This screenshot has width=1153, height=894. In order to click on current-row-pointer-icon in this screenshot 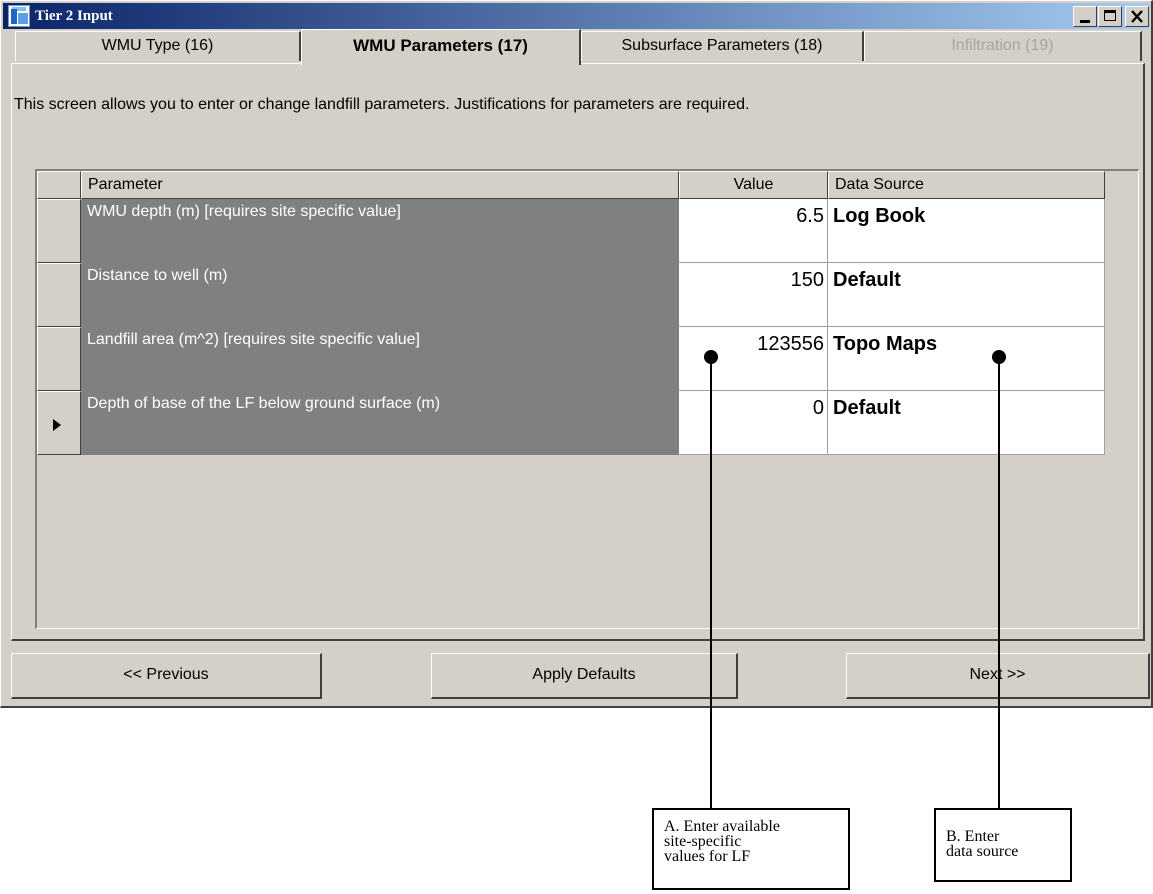, I will do `click(57, 425)`.